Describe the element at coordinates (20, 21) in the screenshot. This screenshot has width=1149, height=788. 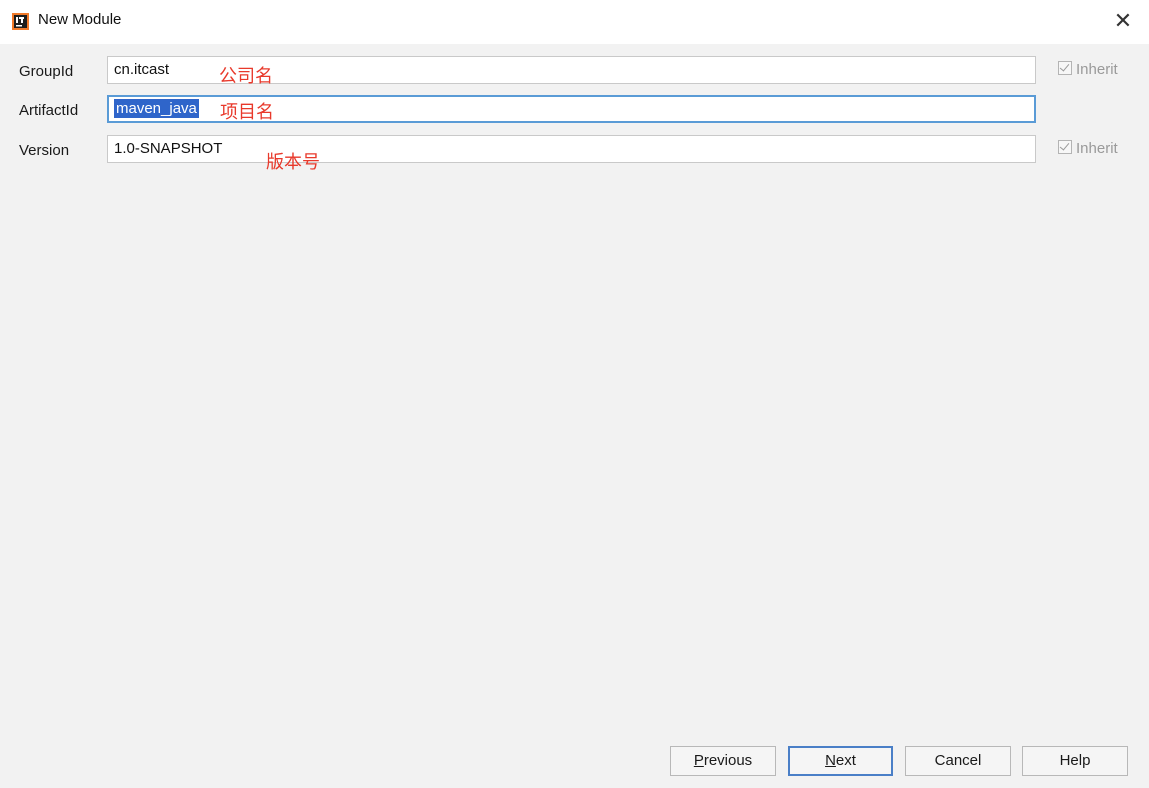
I see `intellij-app-icon` at that location.